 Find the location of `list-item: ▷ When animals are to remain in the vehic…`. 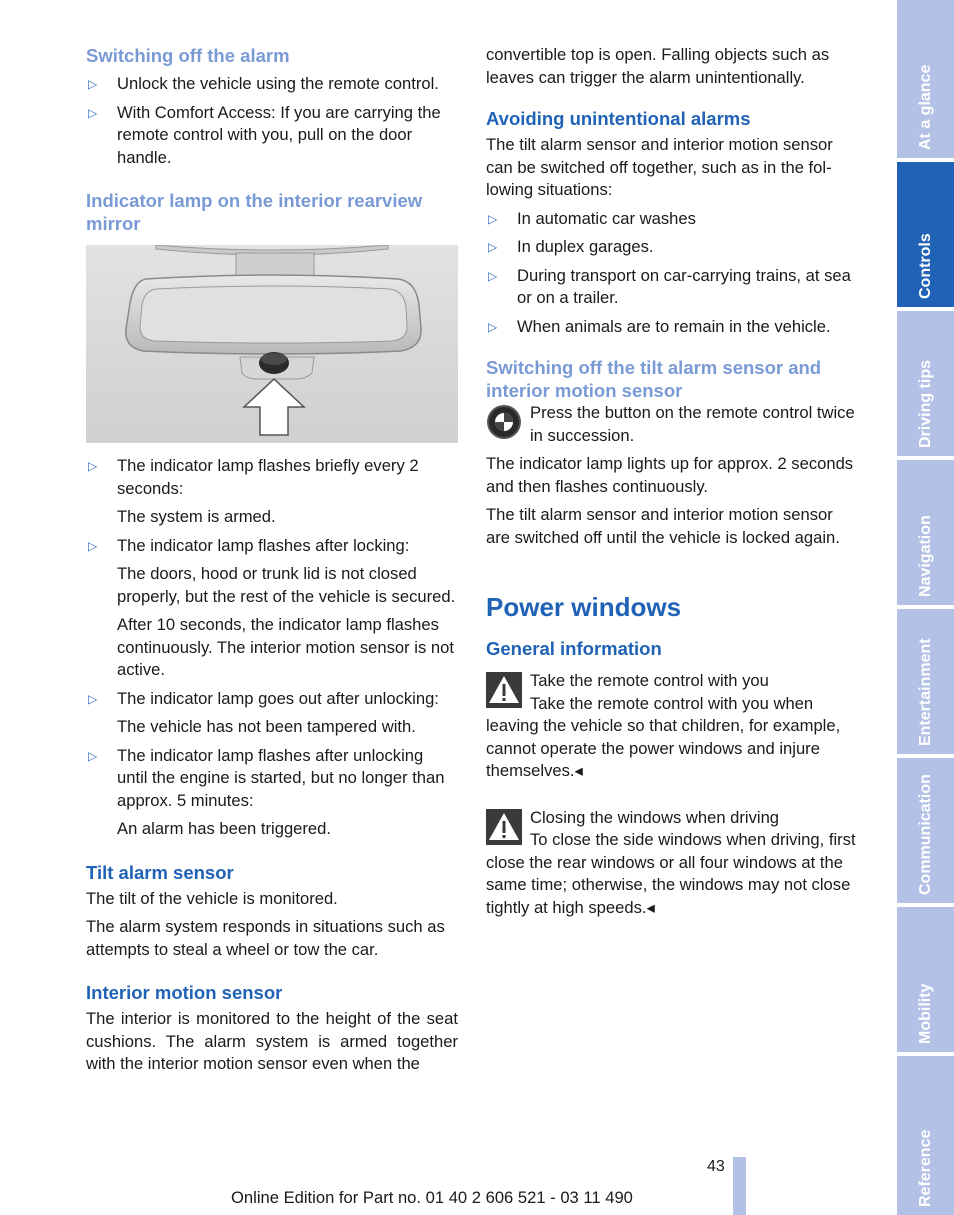

list-item: ▷ When animals are to remain in the vehic… is located at coordinates (672, 327).